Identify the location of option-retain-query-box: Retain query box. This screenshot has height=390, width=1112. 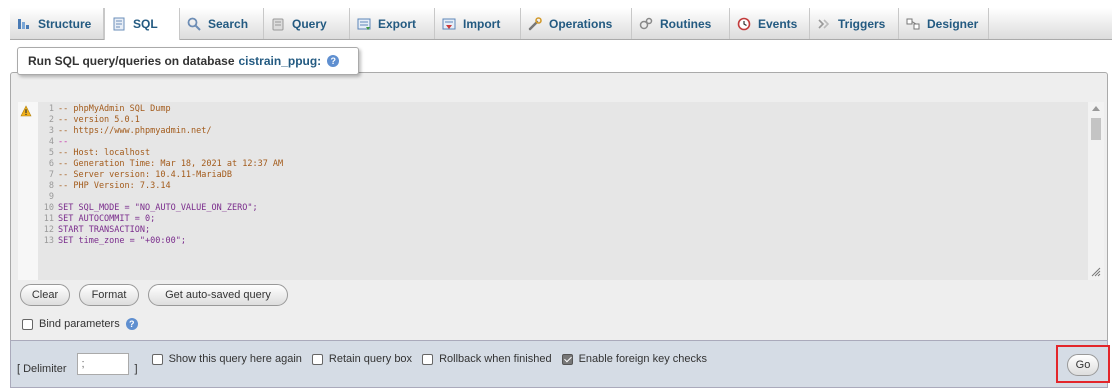
(362, 359).